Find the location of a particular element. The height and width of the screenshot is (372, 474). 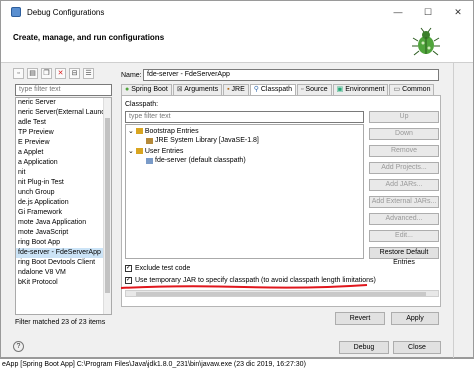

bug-icon is located at coordinates (426, 41).